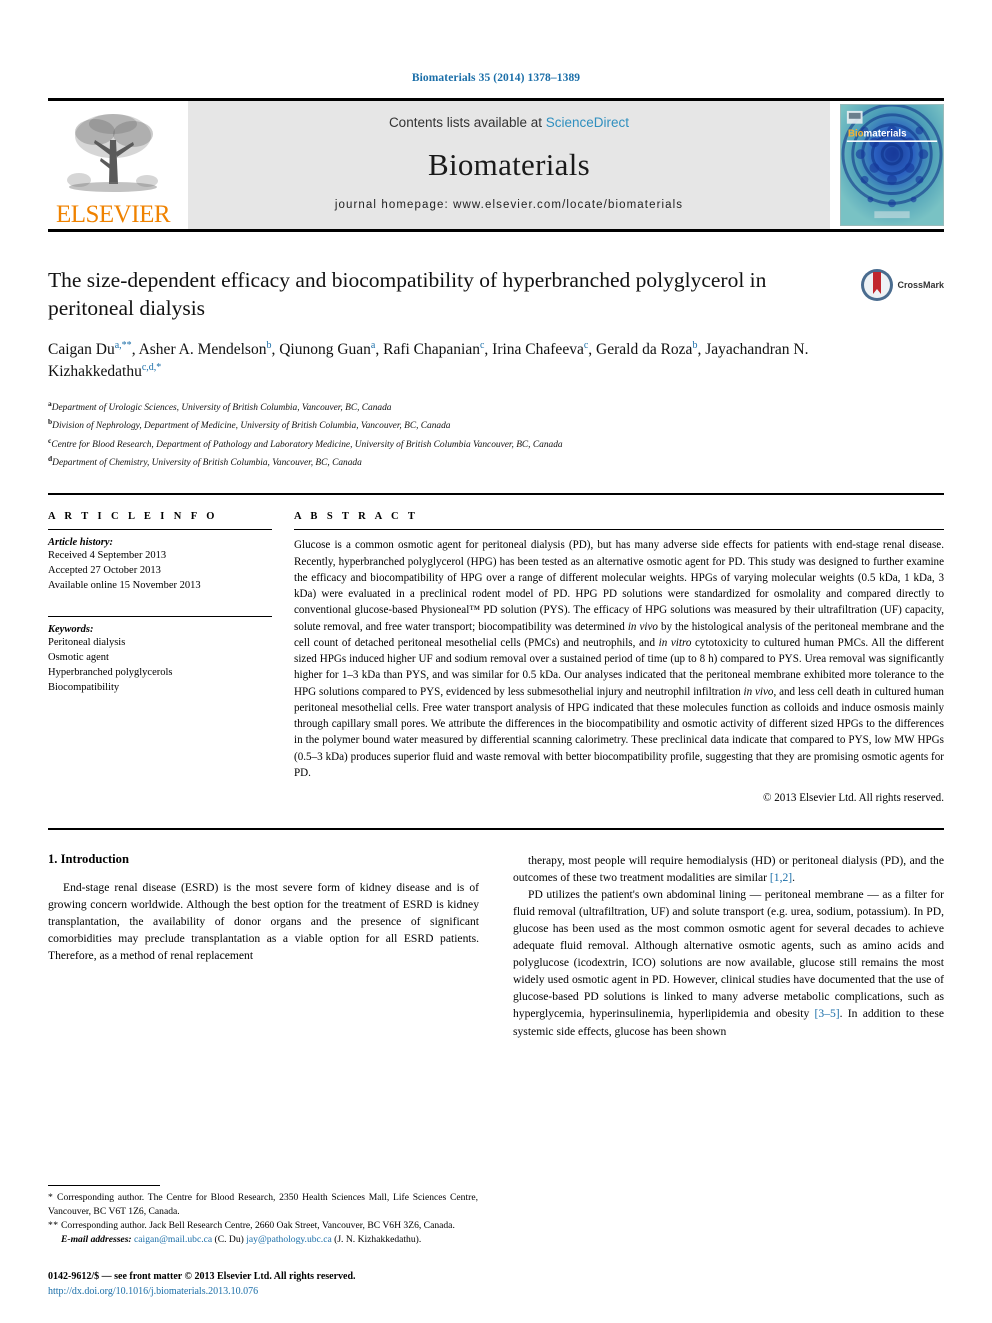 The image size is (992, 1323). What do you see at coordinates (84, 687) in the screenshot?
I see `keyword-item: Biocompatibility` at bounding box center [84, 687].